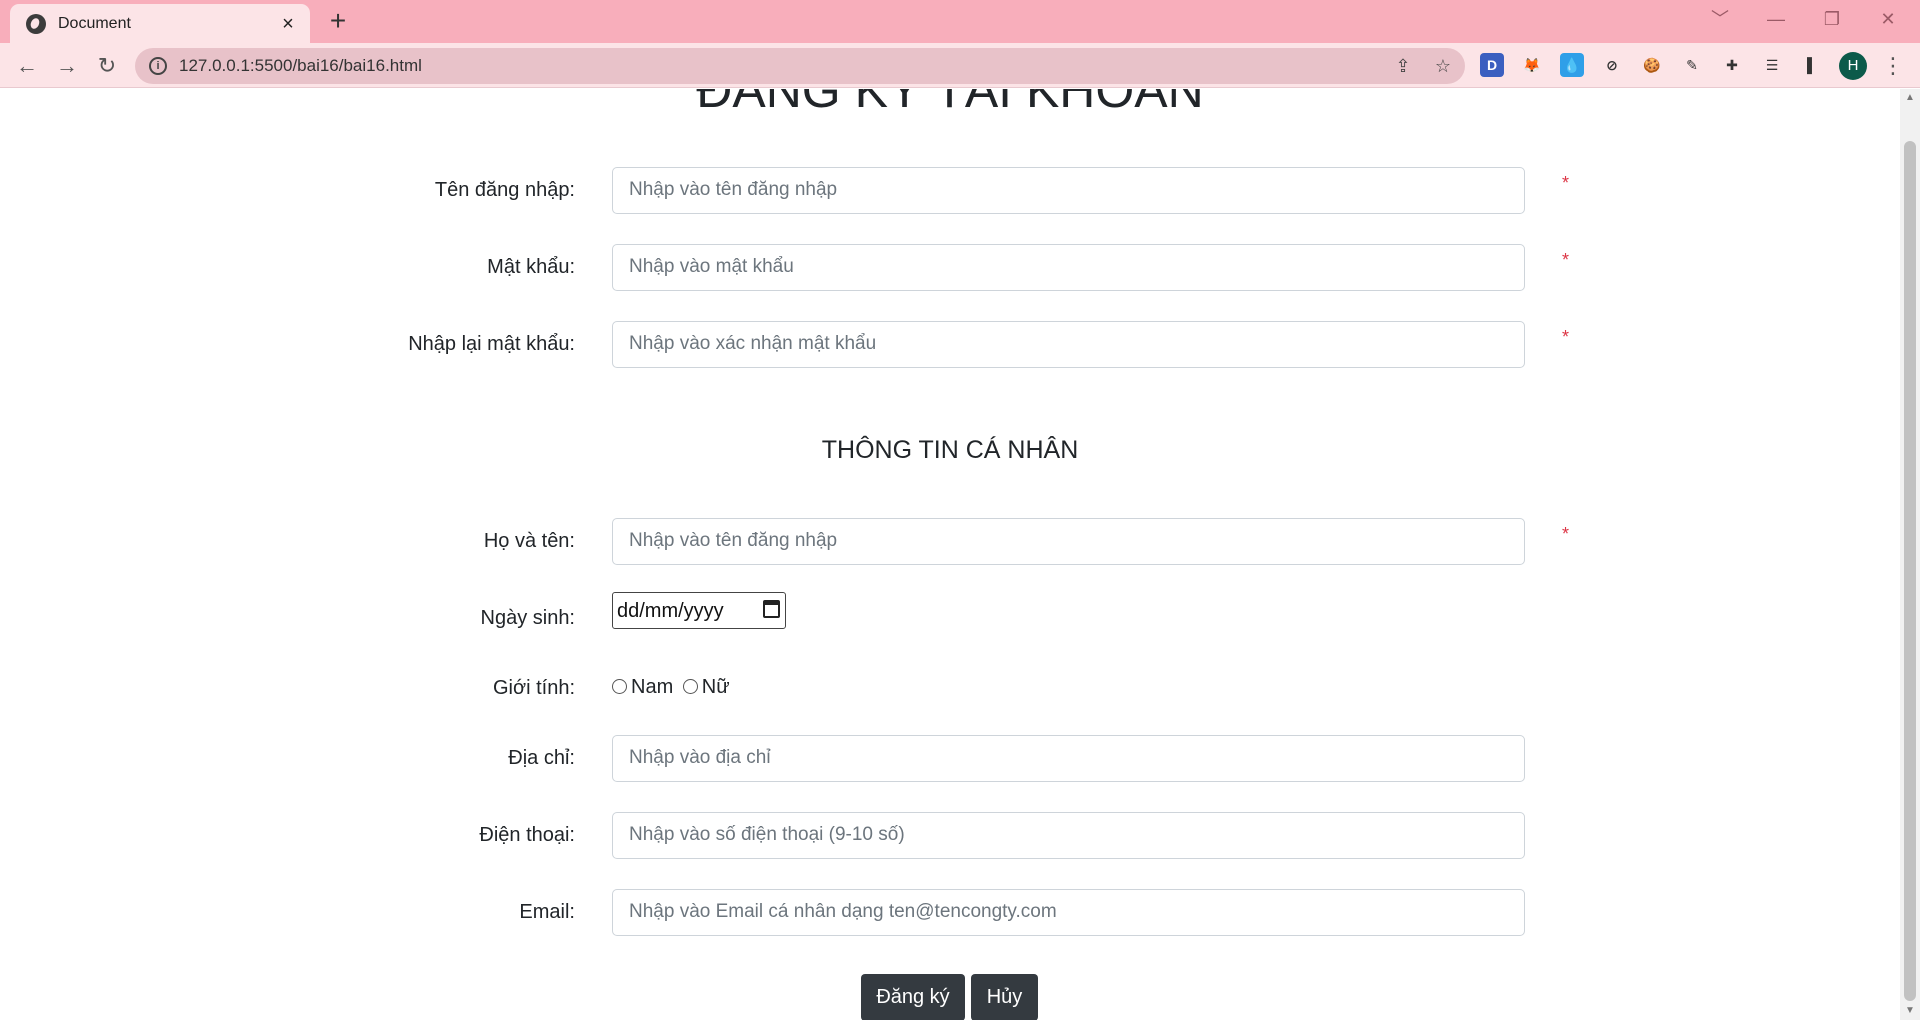  I want to click on birthday-date-input: dd/mm/yyyy, so click(699, 610).